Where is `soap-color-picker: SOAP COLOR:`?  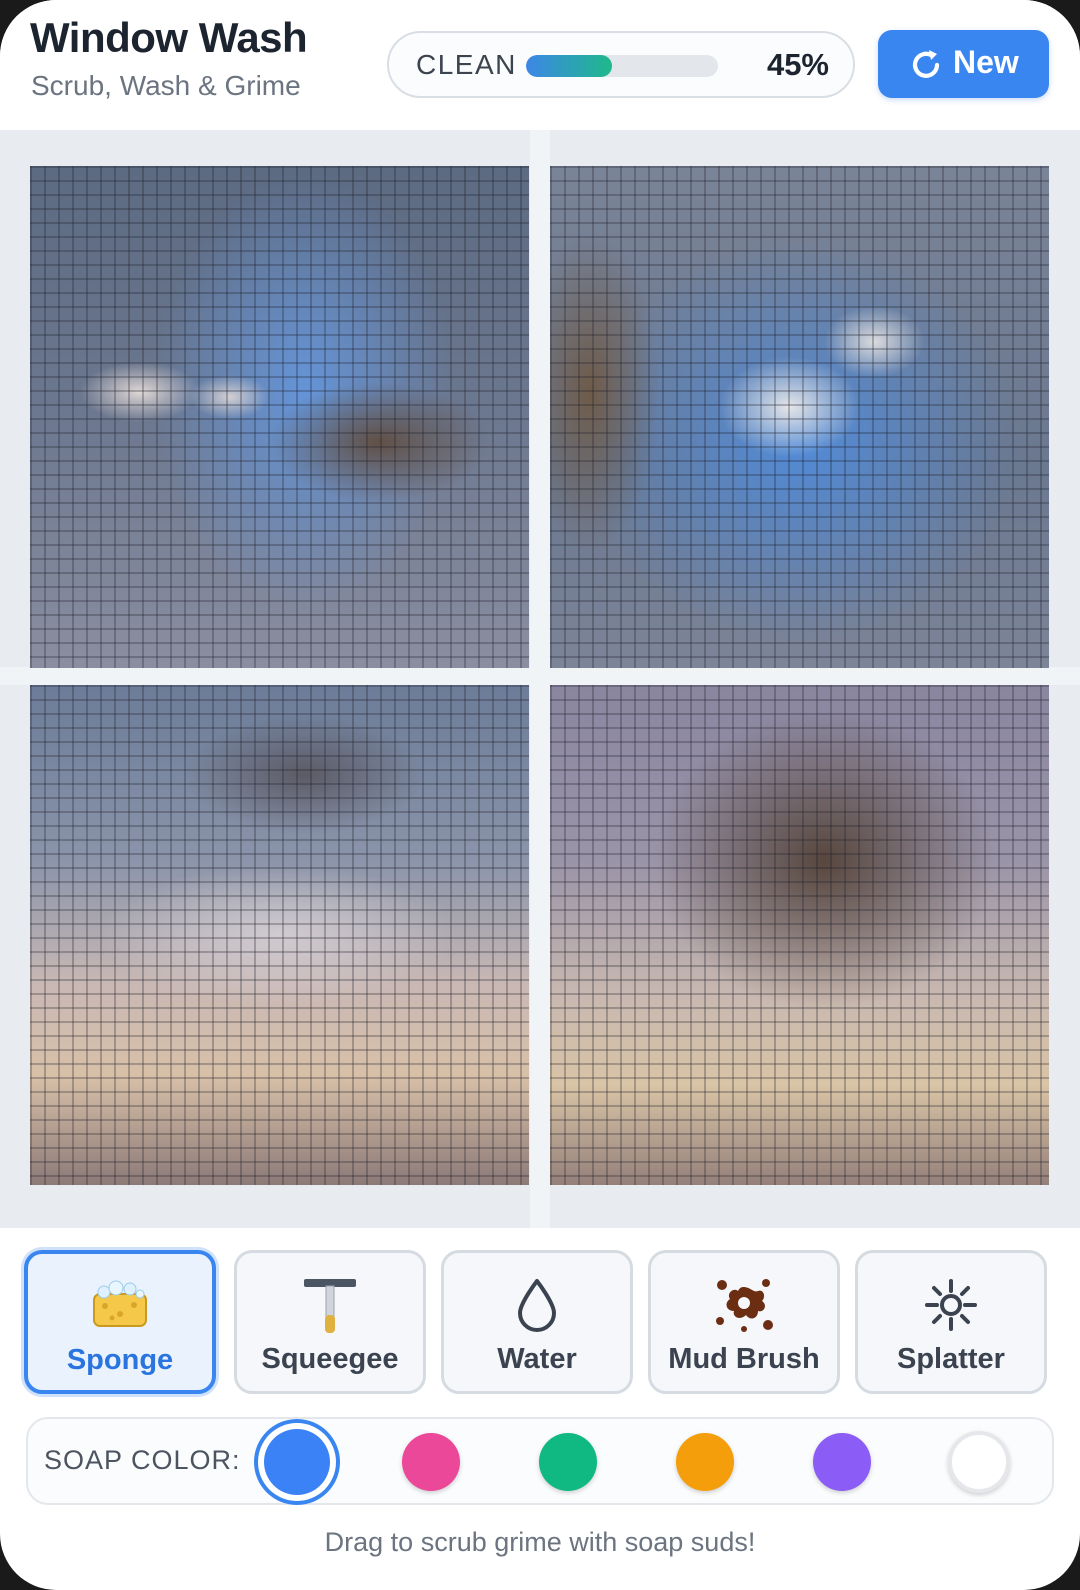
soap-color-picker: SOAP COLOR: is located at coordinates (540, 1461).